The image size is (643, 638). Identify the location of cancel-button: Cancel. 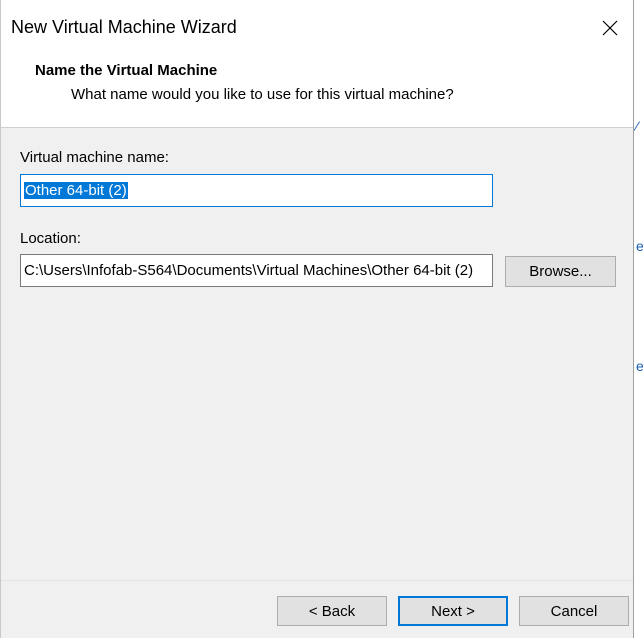
(574, 611).